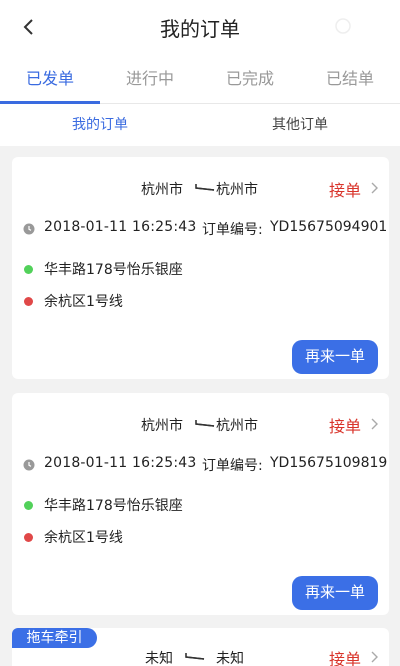  What do you see at coordinates (200, 230) in the screenshot?
I see `order-meta-row: 2018-01-11 16:25:43 订单编号: YD15675094901` at bounding box center [200, 230].